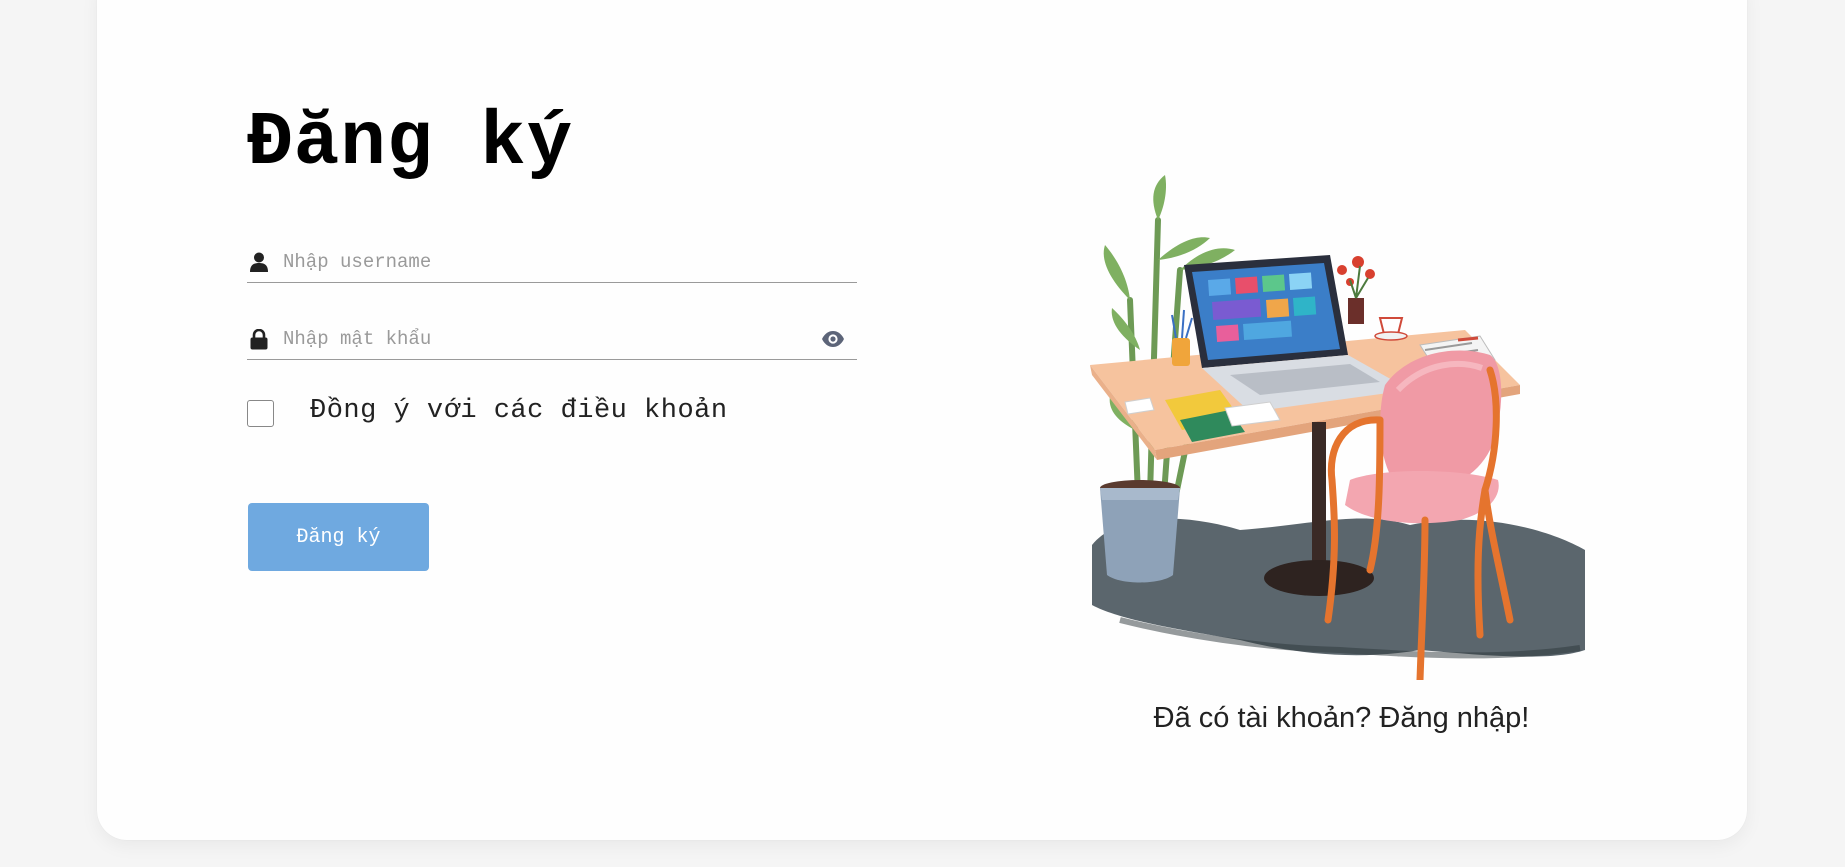  What do you see at coordinates (833, 339) in the screenshot?
I see `eye-icon` at bounding box center [833, 339].